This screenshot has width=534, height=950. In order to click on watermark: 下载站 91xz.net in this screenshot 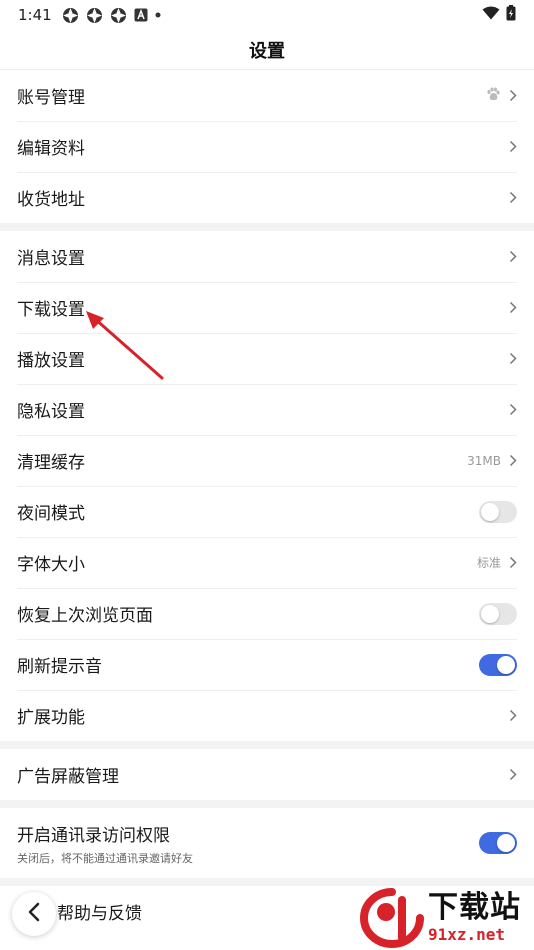, I will do `click(446, 918)`.